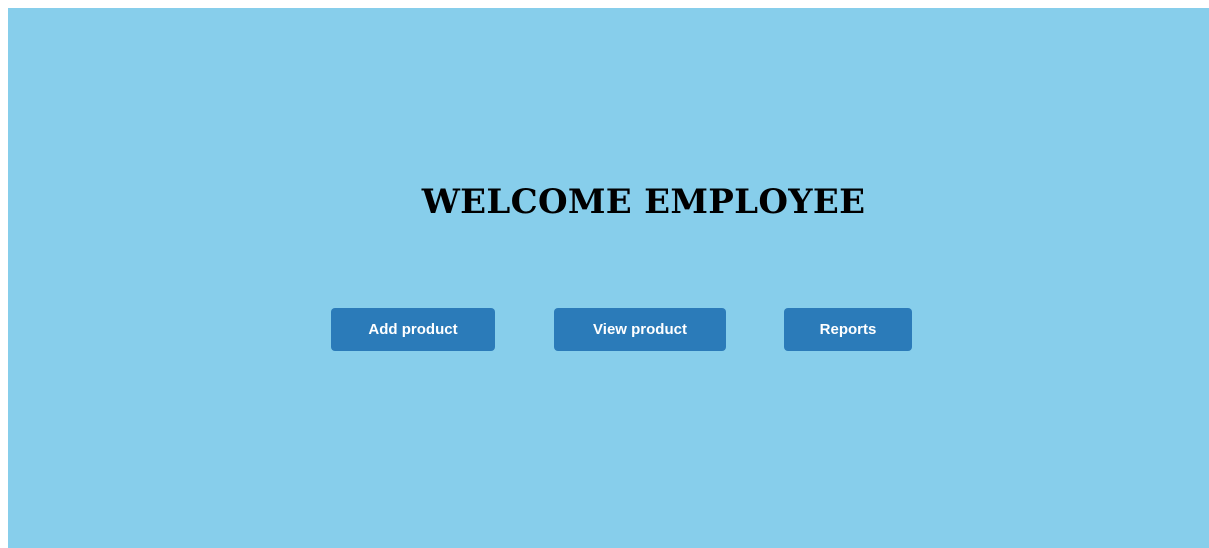  What do you see at coordinates (643, 202) in the screenshot?
I see `page-title: WELCOME EMPLOYEE` at bounding box center [643, 202].